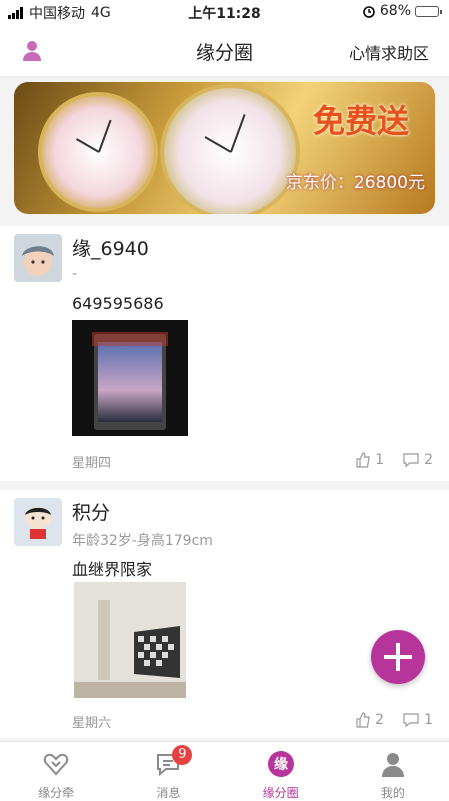 Image resolution: width=449 pixels, height=801 pixels. I want to click on unread-badge: 9, so click(182, 755).